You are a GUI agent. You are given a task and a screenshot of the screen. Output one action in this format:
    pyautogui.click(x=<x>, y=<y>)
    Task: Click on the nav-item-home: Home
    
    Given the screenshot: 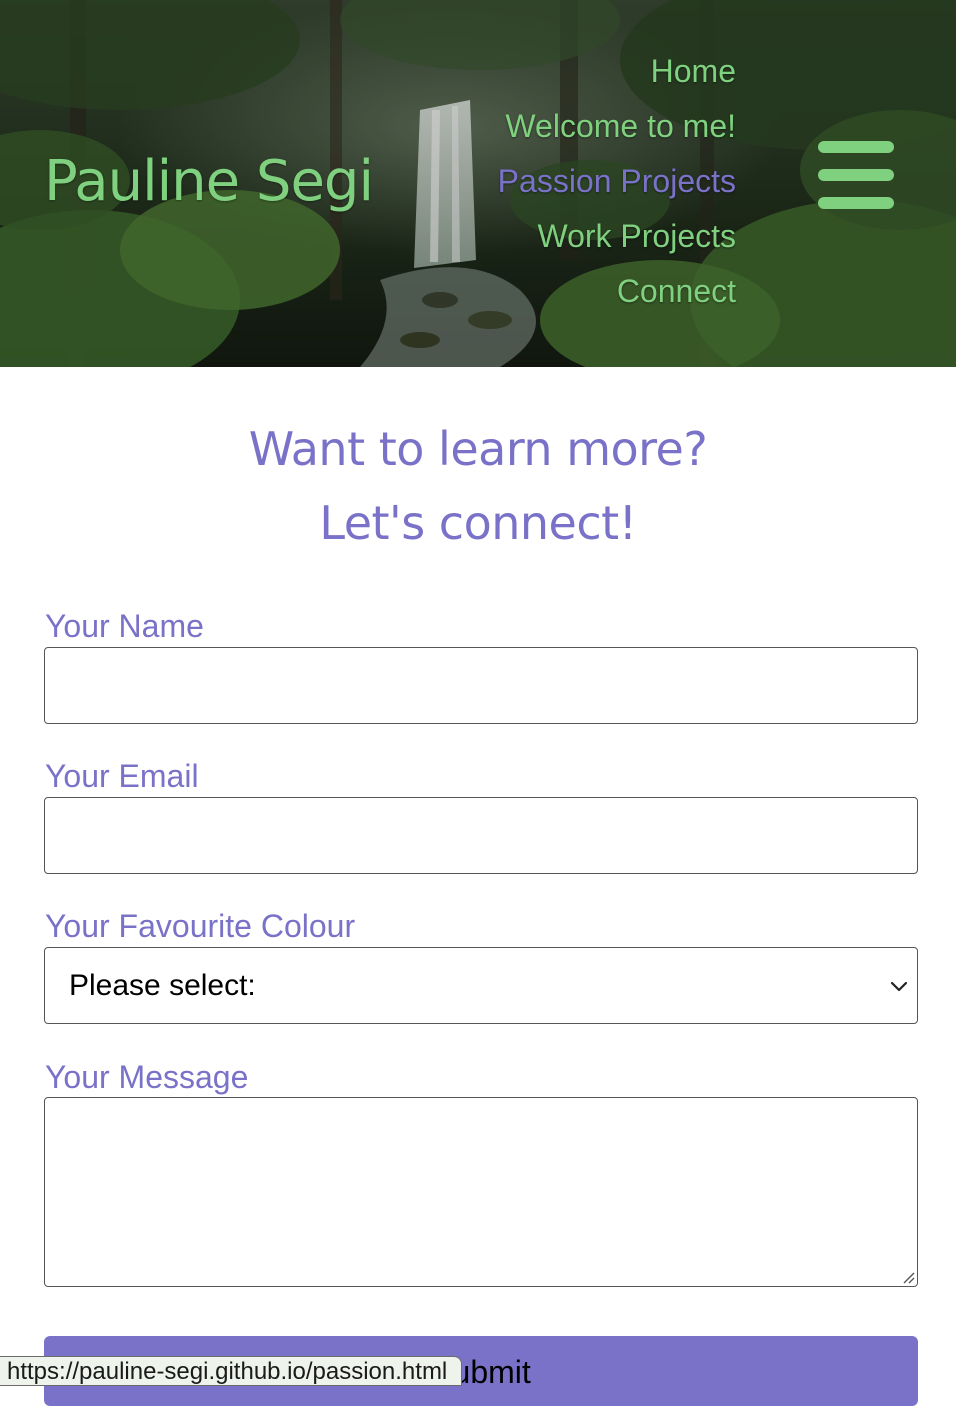 What is the action you would take?
    pyautogui.click(x=617, y=71)
    